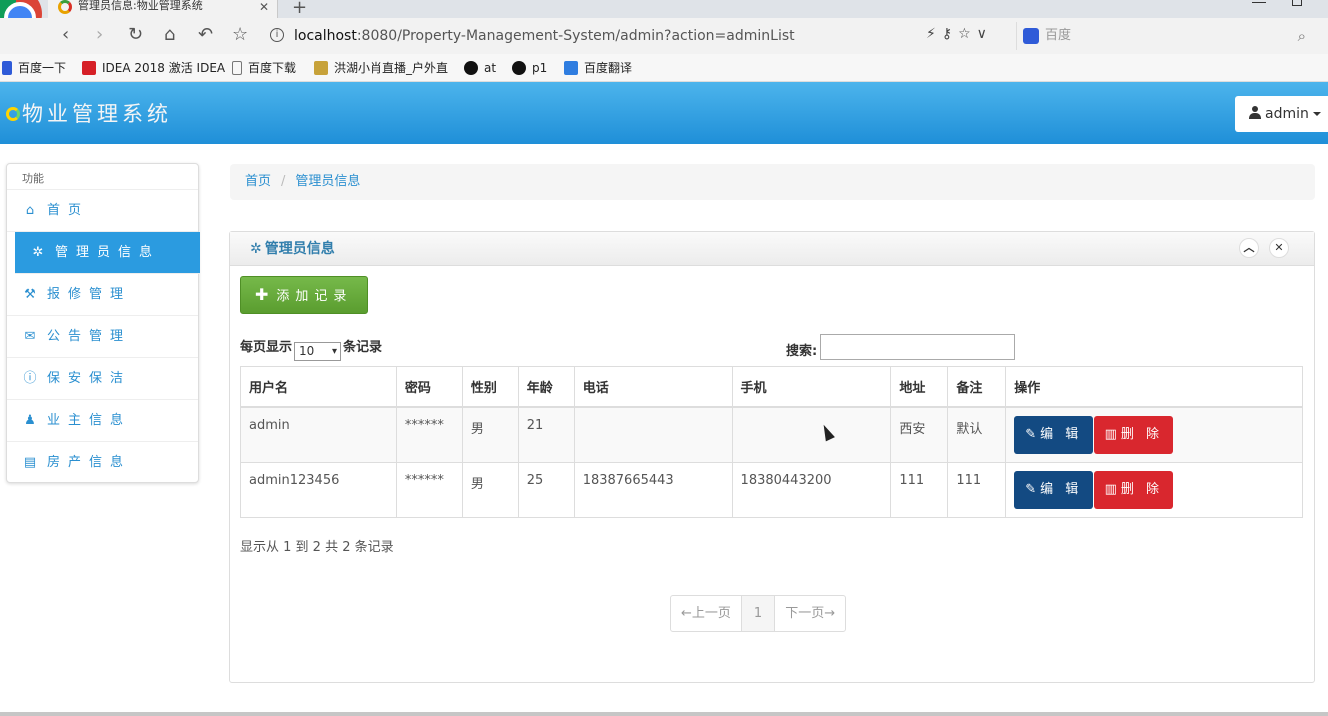  What do you see at coordinates (571, 68) in the screenshot?
I see `translate-icon` at bounding box center [571, 68].